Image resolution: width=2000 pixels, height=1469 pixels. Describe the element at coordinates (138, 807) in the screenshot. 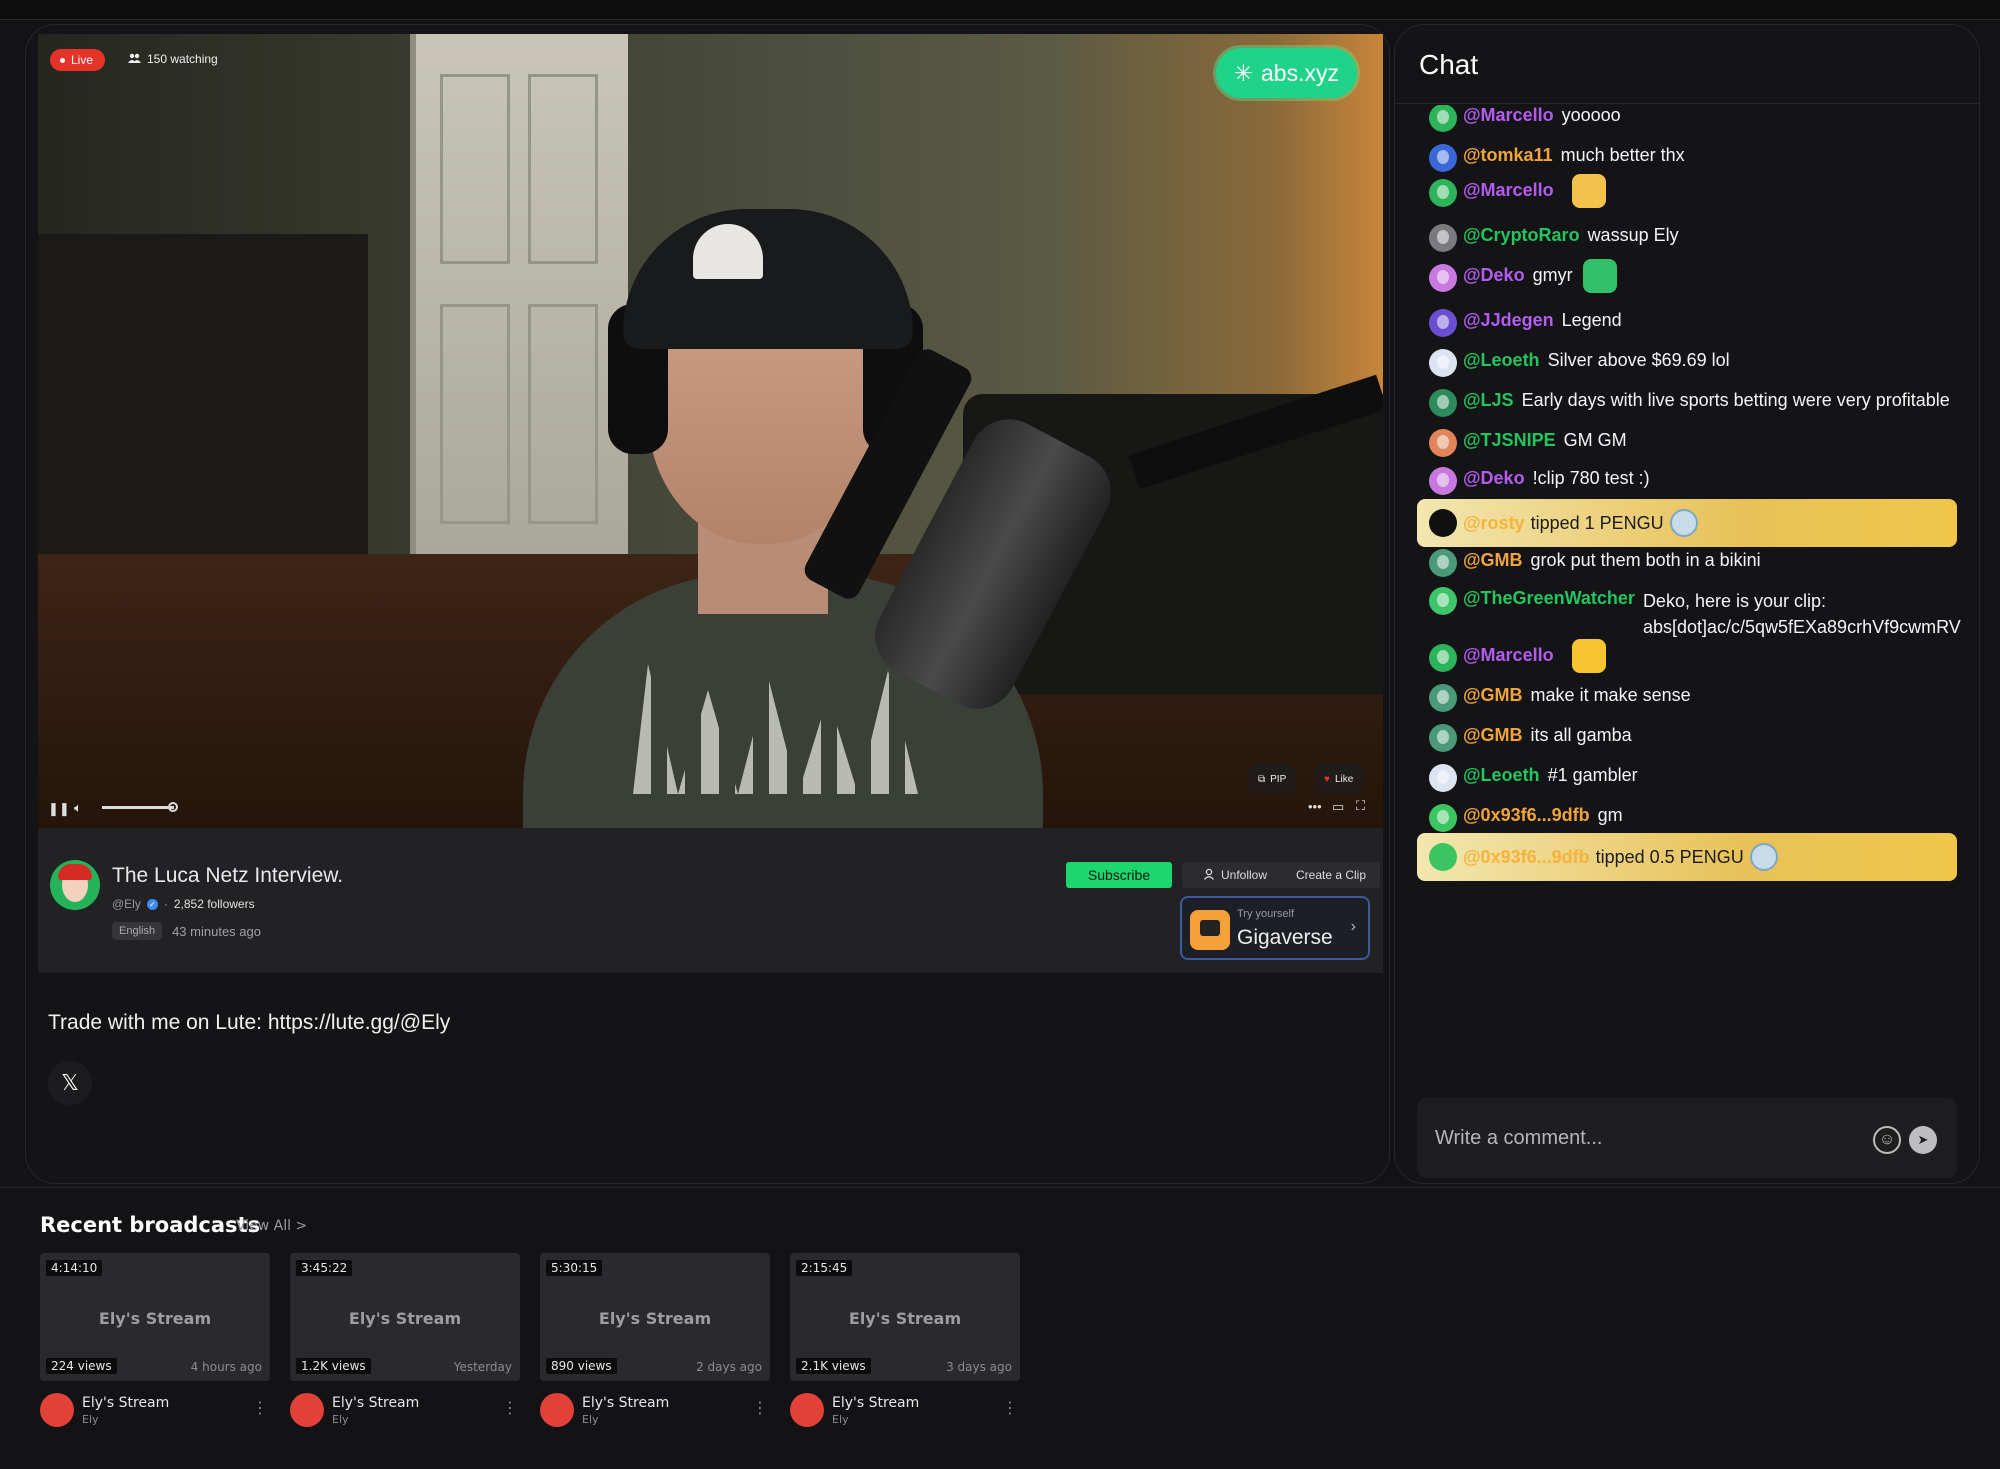

I see `volume-slider` at that location.